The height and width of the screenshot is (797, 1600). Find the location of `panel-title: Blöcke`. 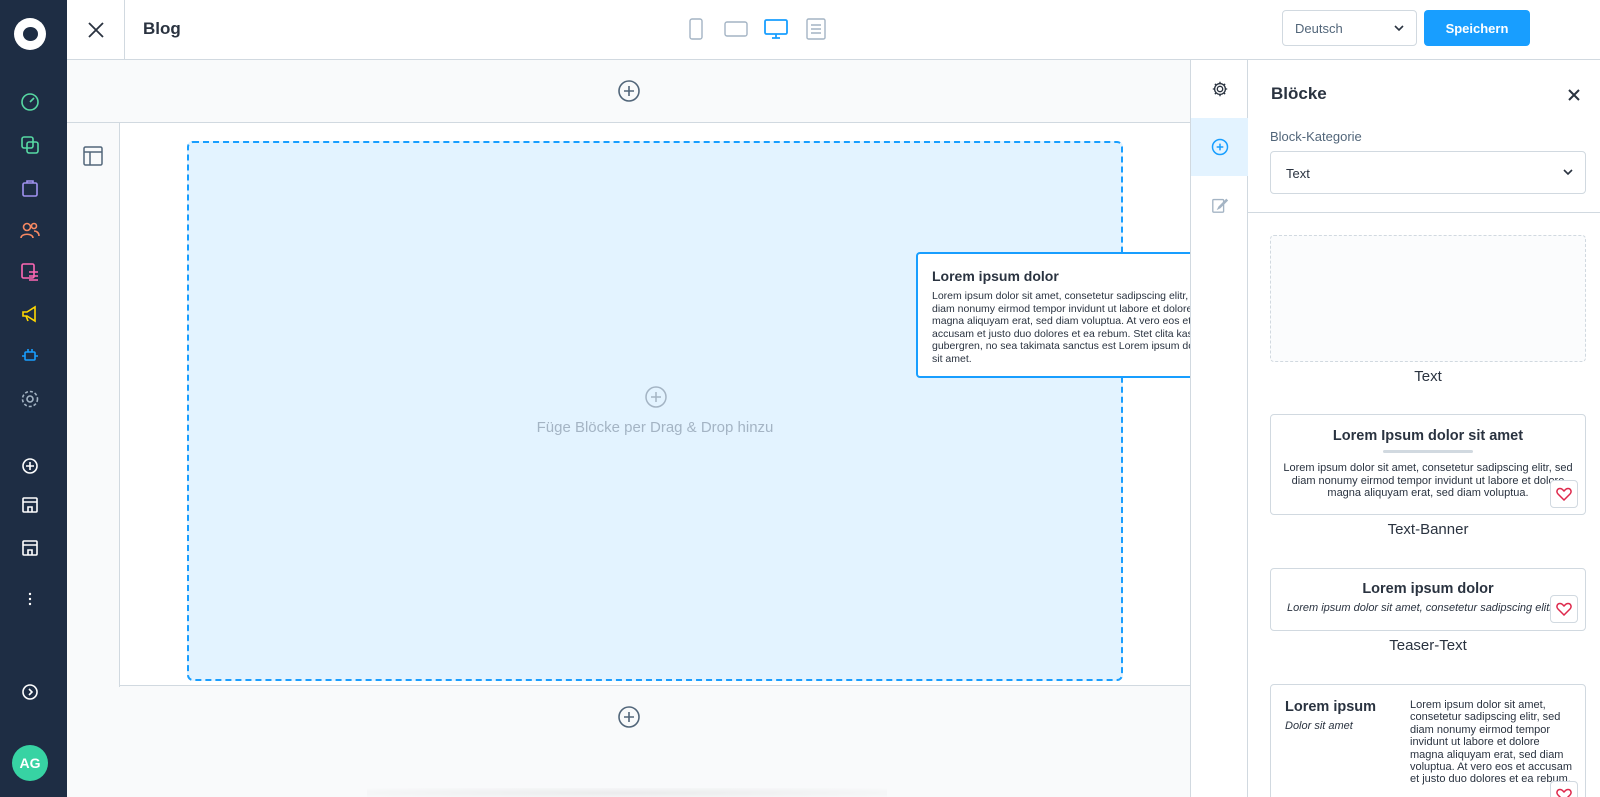

panel-title: Blöcke is located at coordinates (1299, 93).